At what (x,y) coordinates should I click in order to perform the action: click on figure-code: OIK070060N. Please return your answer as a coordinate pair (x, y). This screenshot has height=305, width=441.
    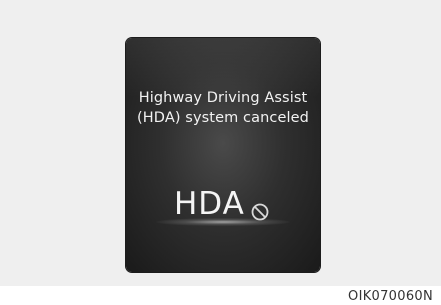
    Looking at the image, I should click on (390, 296).